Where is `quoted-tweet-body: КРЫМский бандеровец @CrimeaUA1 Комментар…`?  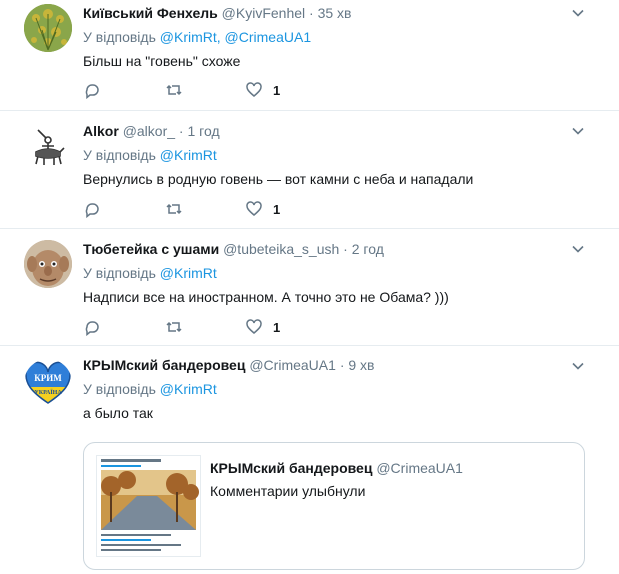
quoted-tweet-body: КРЫМский бандеровец @CrimeaUA1 Комментар… is located at coordinates (336, 479).